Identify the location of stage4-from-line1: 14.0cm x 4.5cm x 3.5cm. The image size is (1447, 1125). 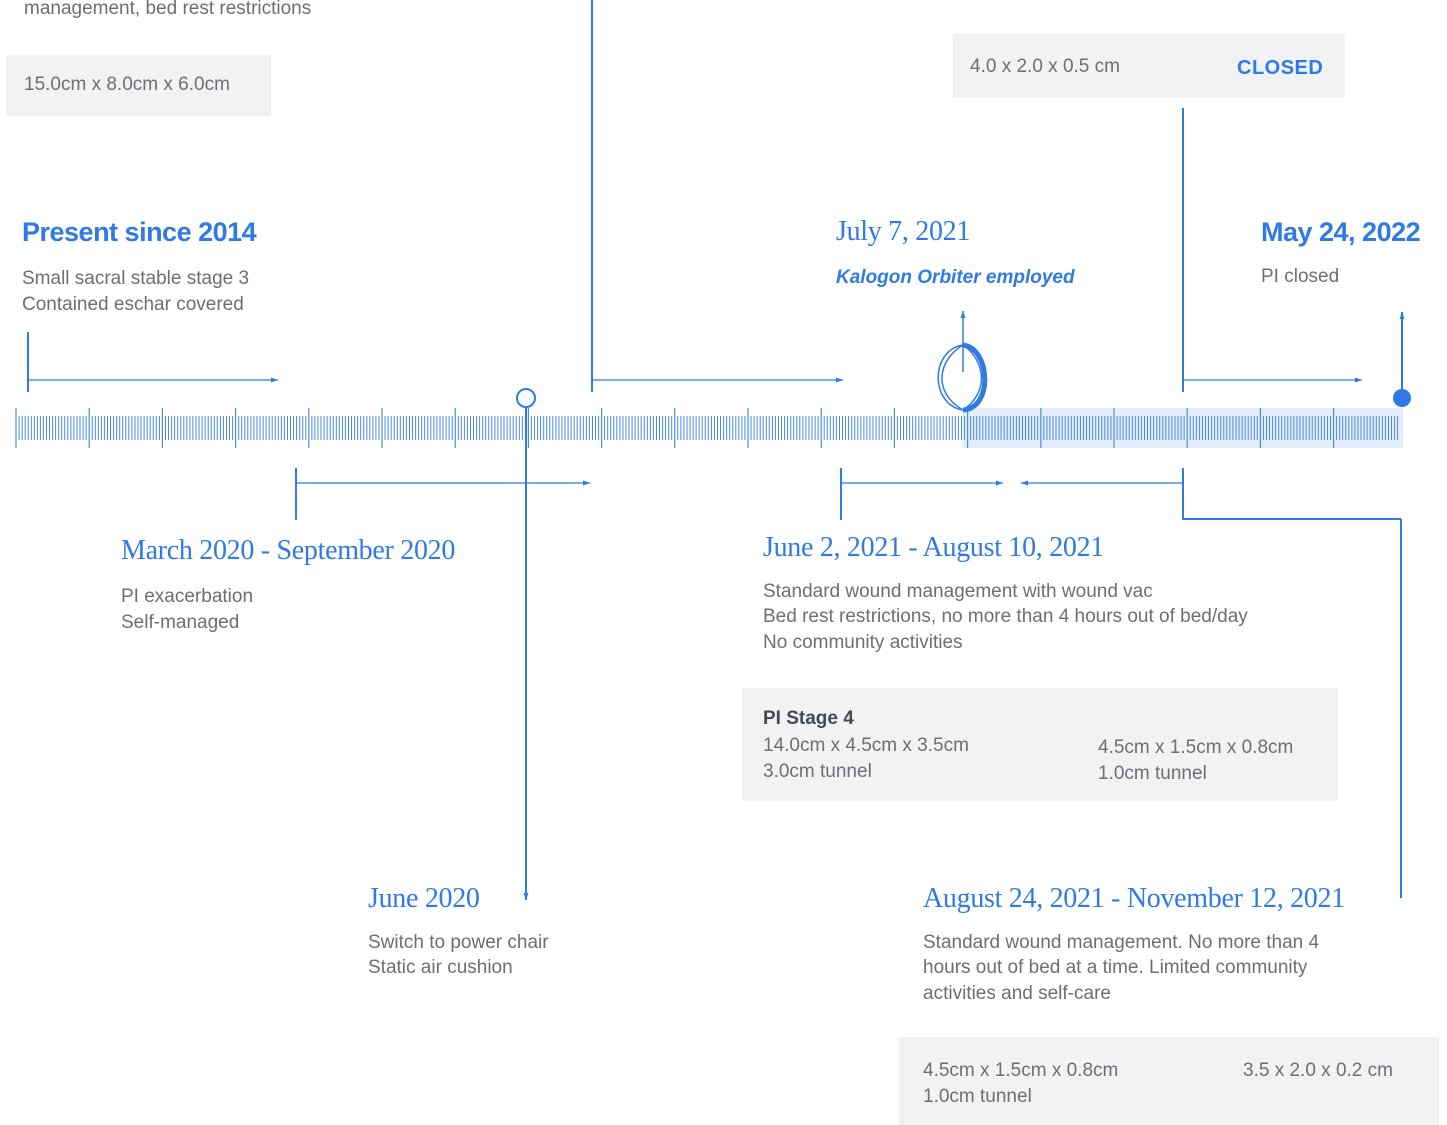
(866, 745).